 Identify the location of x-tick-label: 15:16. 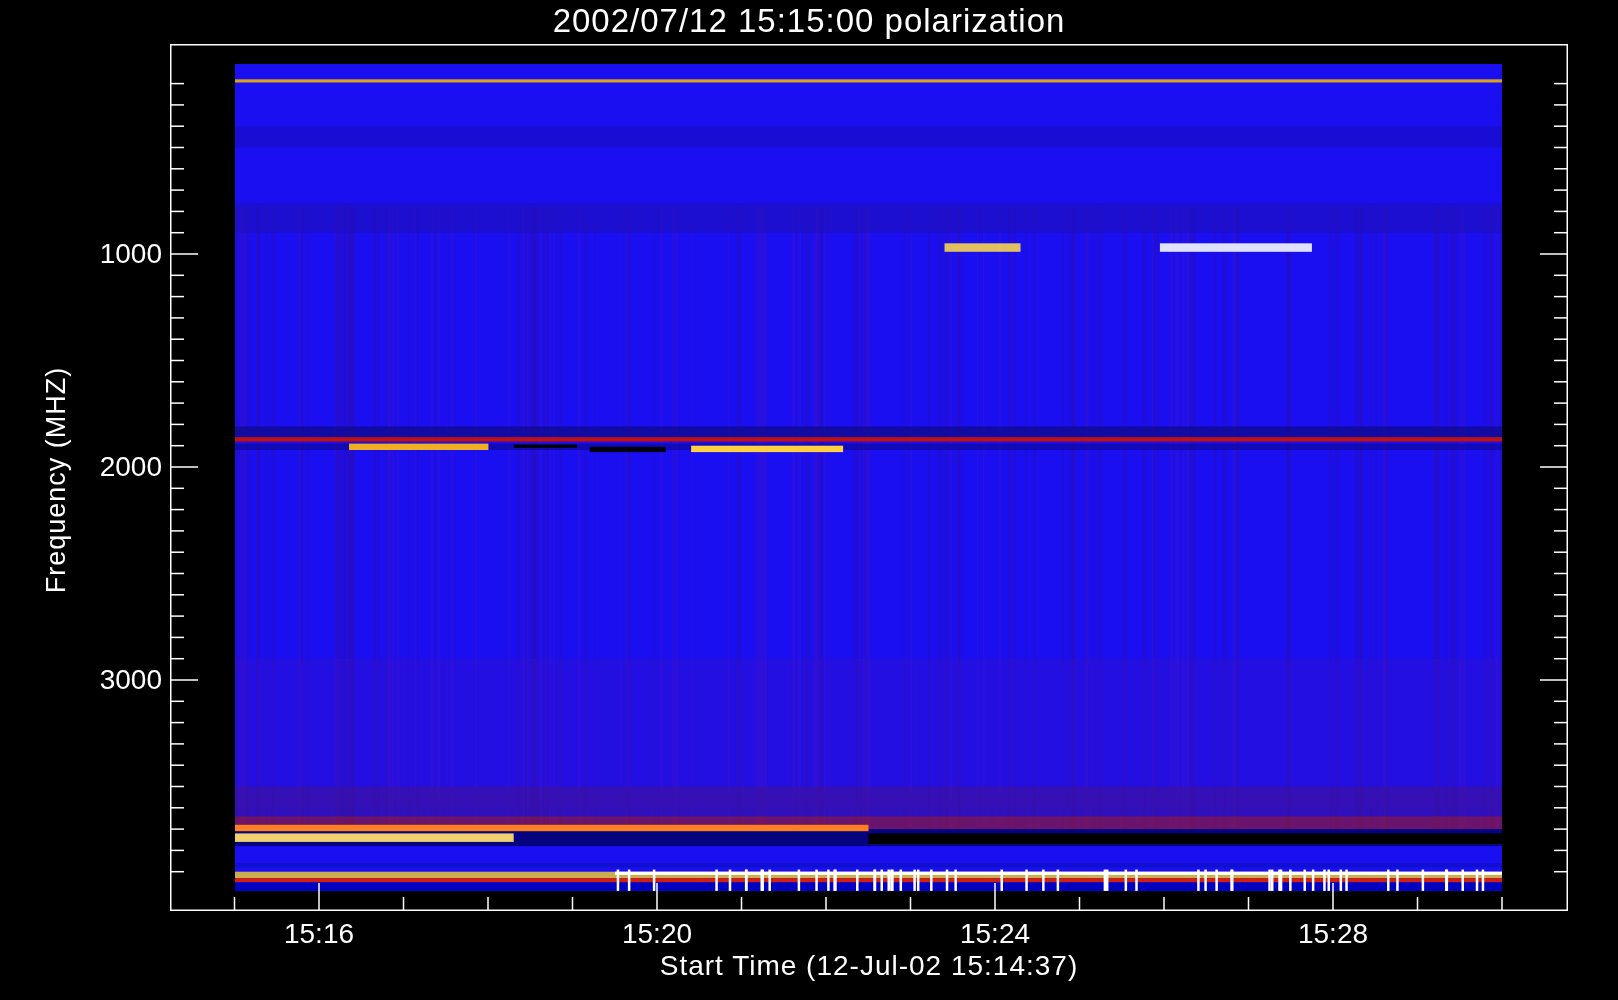
(319, 934).